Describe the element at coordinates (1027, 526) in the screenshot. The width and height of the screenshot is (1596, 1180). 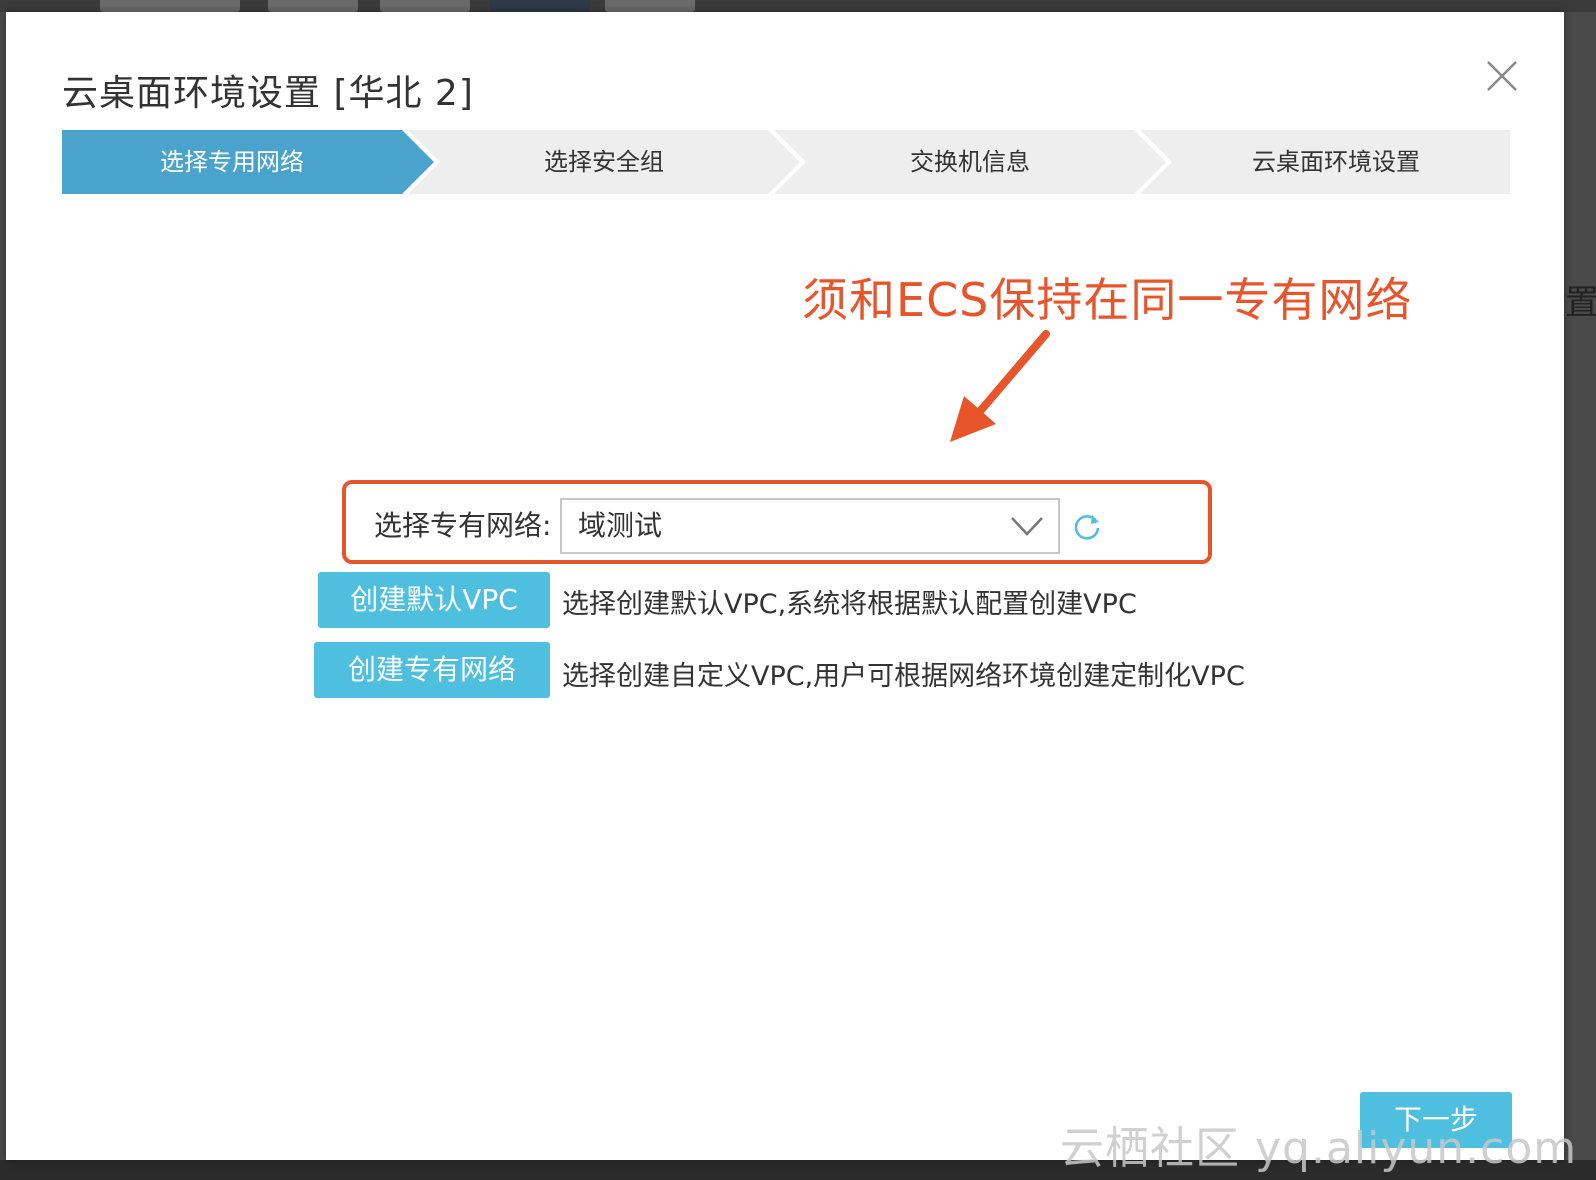
I see `chevron-down-icon` at that location.